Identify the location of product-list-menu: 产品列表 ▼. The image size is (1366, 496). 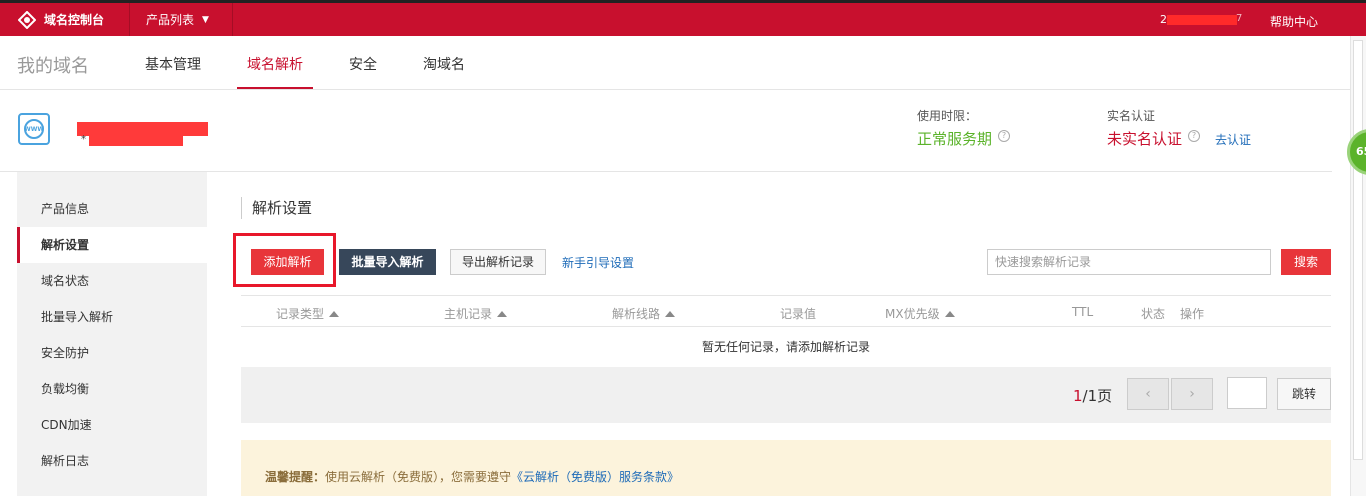
(181, 19).